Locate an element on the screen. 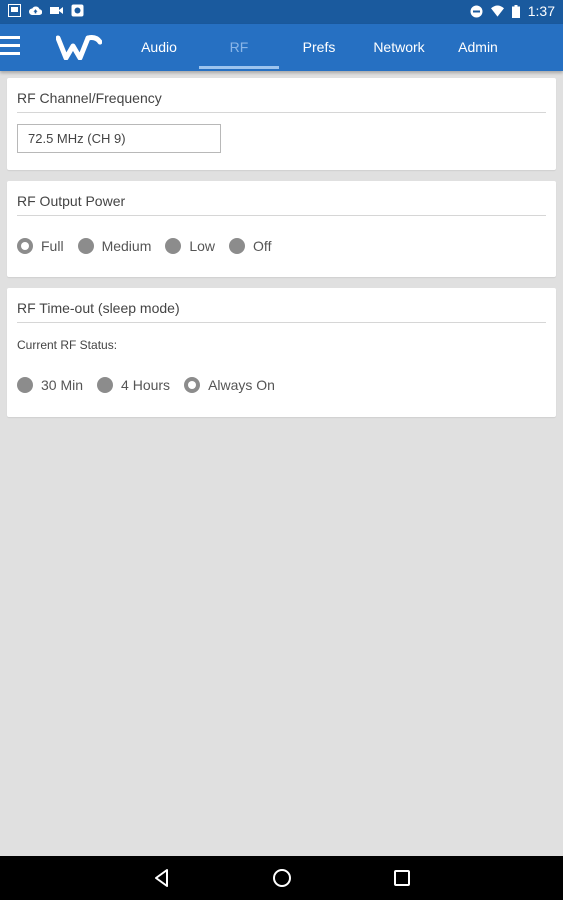 Image resolution: width=563 pixels, height=900 pixels. rf-output-power-title: RF Output Power is located at coordinates (71, 201).